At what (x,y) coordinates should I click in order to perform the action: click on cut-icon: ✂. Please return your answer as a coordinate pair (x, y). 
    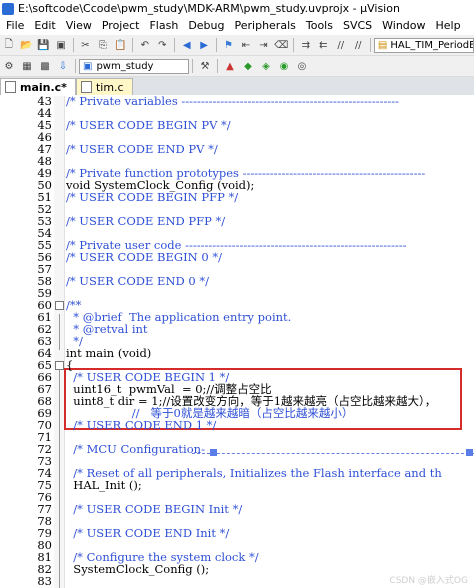
    Looking at the image, I should click on (85, 45).